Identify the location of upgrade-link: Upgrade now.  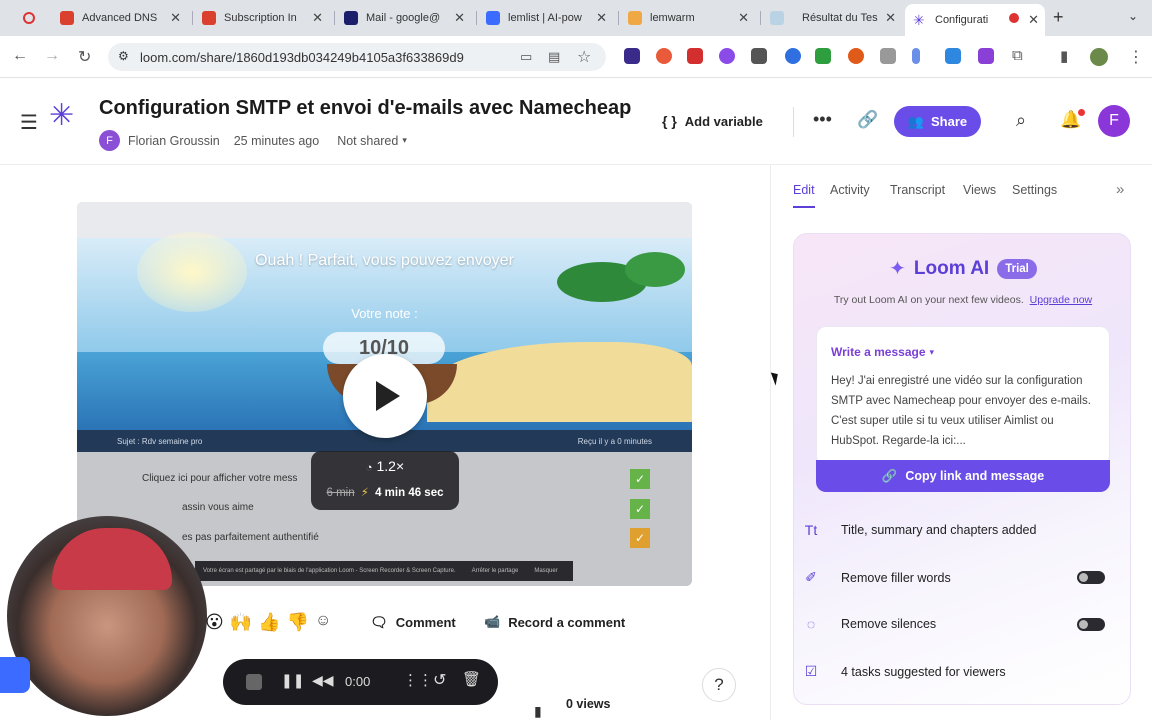
(1061, 300).